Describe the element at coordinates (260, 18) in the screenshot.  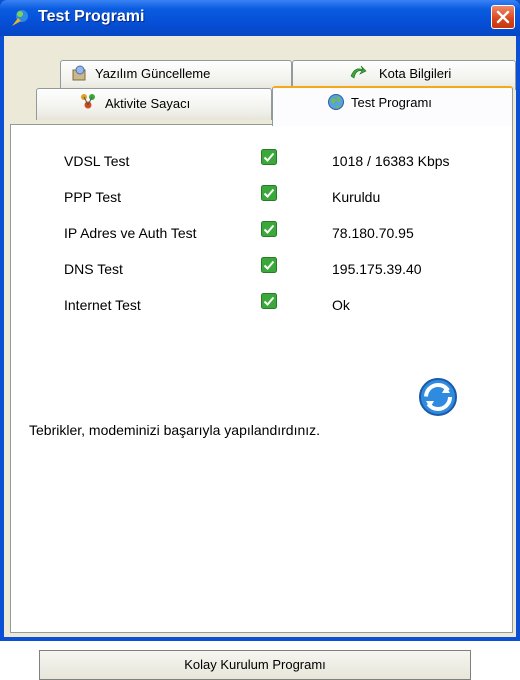
I see `title-bar: Test Programi` at that location.